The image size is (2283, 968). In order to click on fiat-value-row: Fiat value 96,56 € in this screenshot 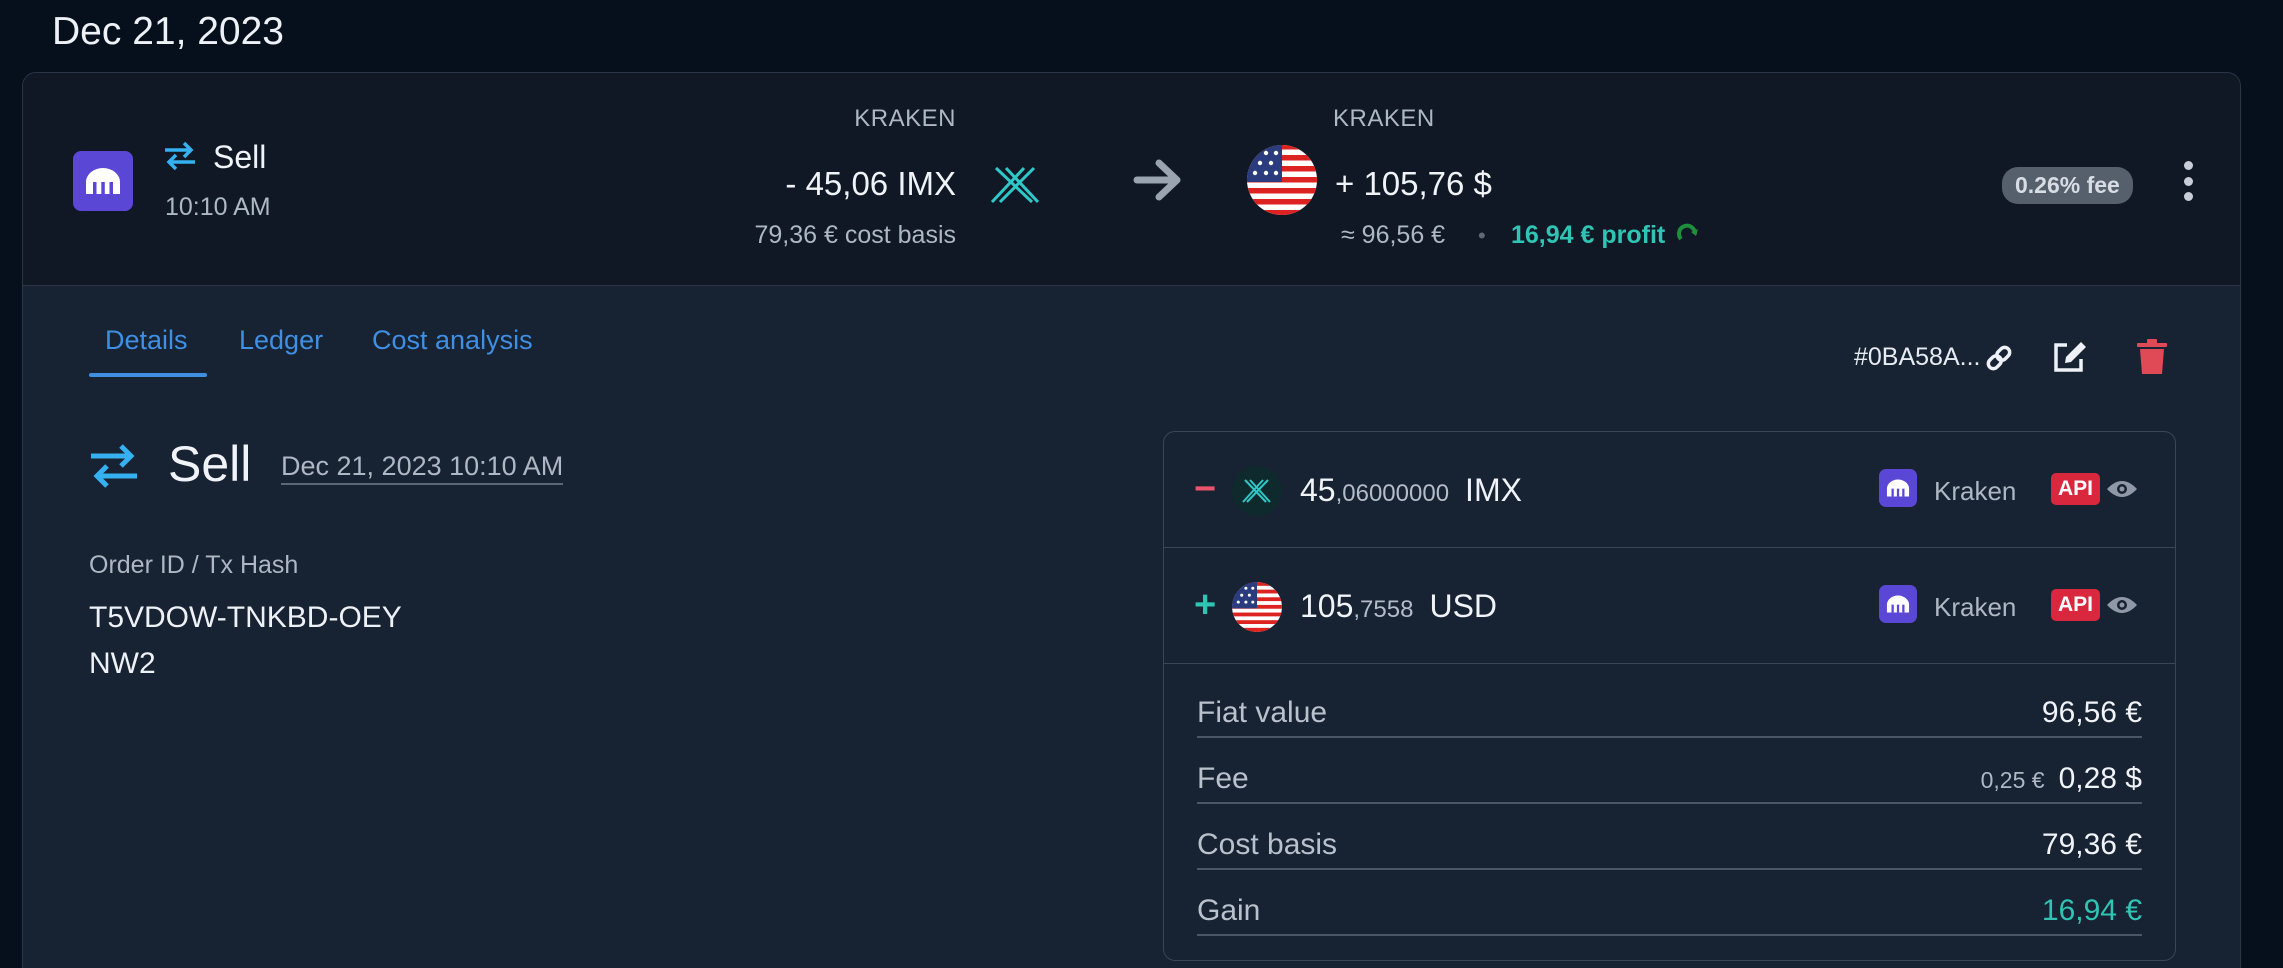, I will do `click(1669, 705)`.